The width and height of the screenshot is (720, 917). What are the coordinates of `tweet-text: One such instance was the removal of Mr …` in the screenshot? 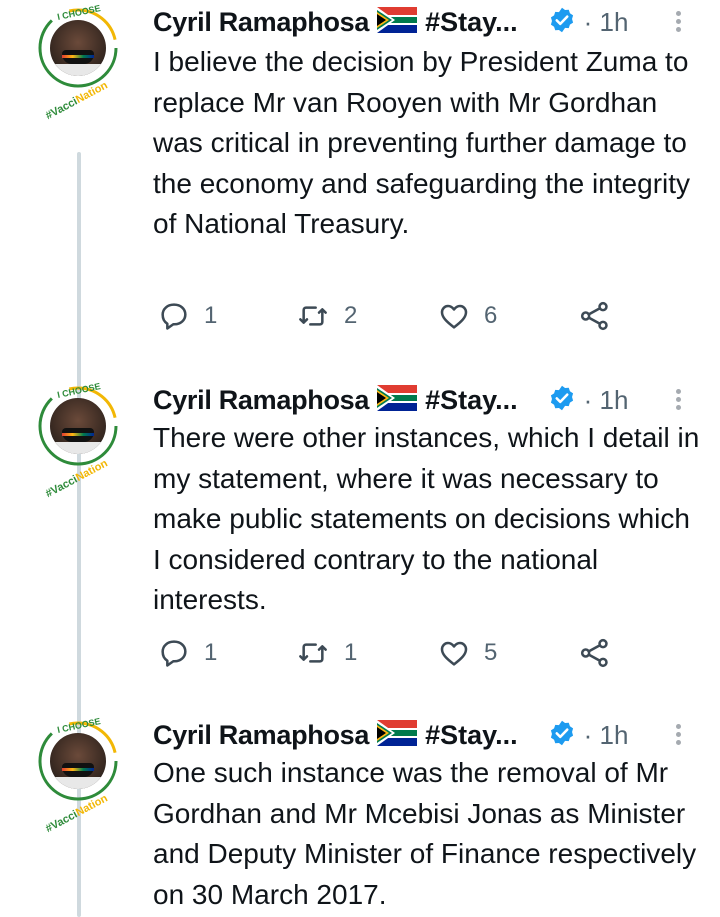 It's located at (425, 833).